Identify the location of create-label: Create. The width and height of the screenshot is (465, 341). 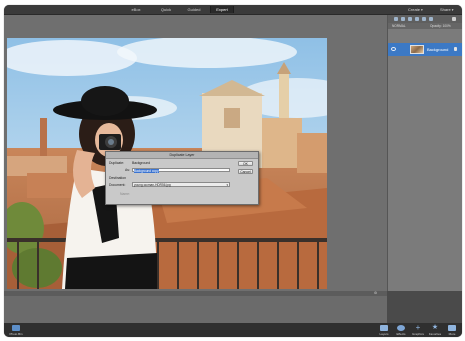
(414, 9).